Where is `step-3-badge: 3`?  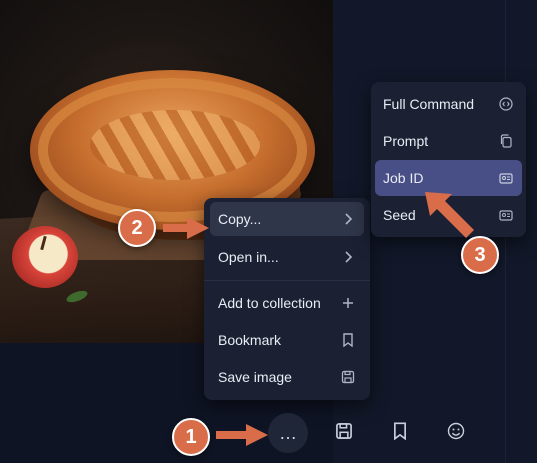
step-3-badge: 3 is located at coordinates (480, 255).